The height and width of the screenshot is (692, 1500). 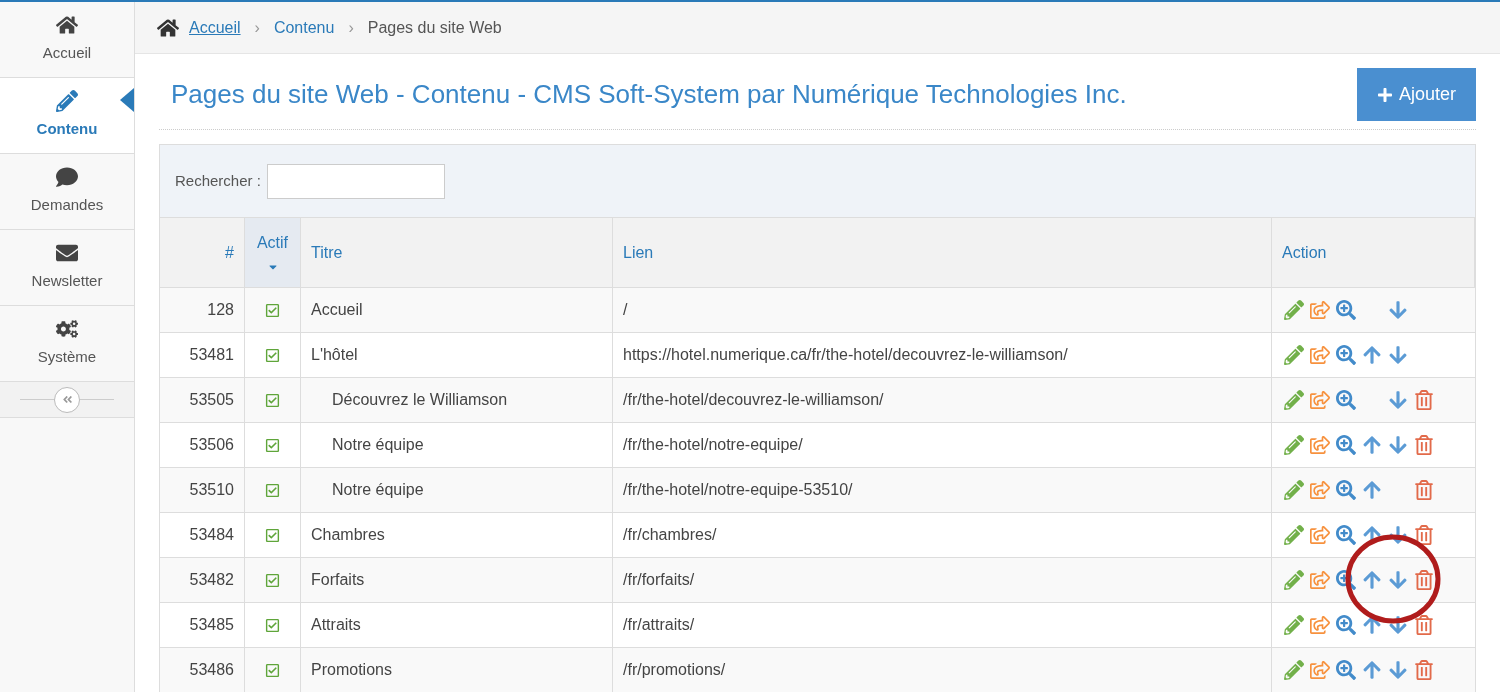 I want to click on plus-icon, so click(x=1384, y=94).